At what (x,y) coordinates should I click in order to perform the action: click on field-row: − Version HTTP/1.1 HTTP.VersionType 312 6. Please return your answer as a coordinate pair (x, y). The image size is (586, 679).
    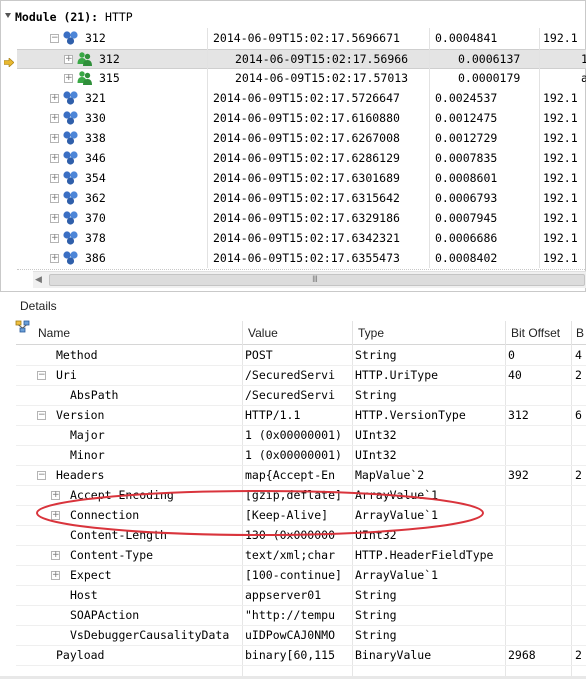
    Looking at the image, I should click on (301, 416).